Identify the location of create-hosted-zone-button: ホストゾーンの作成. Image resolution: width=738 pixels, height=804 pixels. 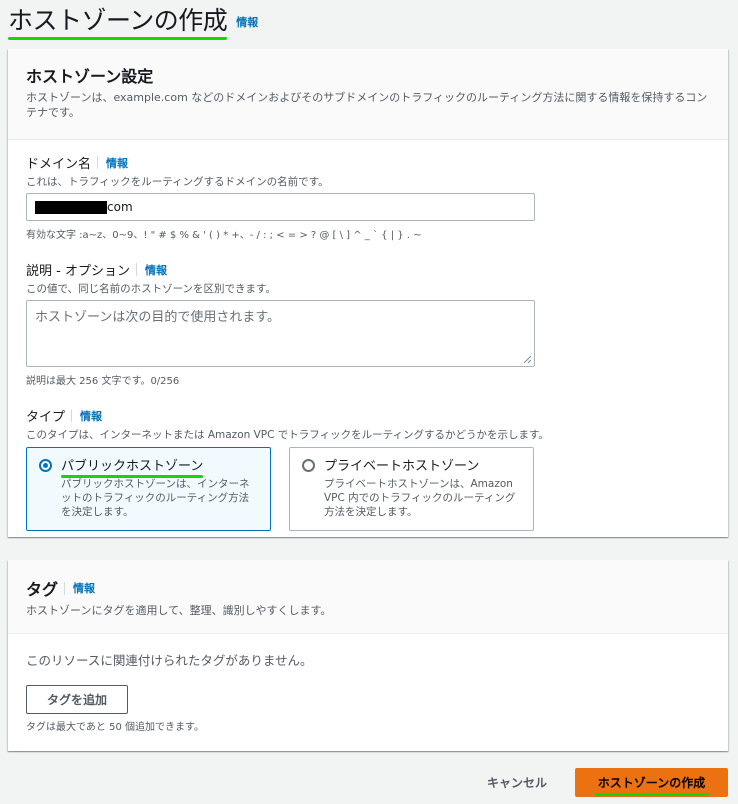
(651, 782).